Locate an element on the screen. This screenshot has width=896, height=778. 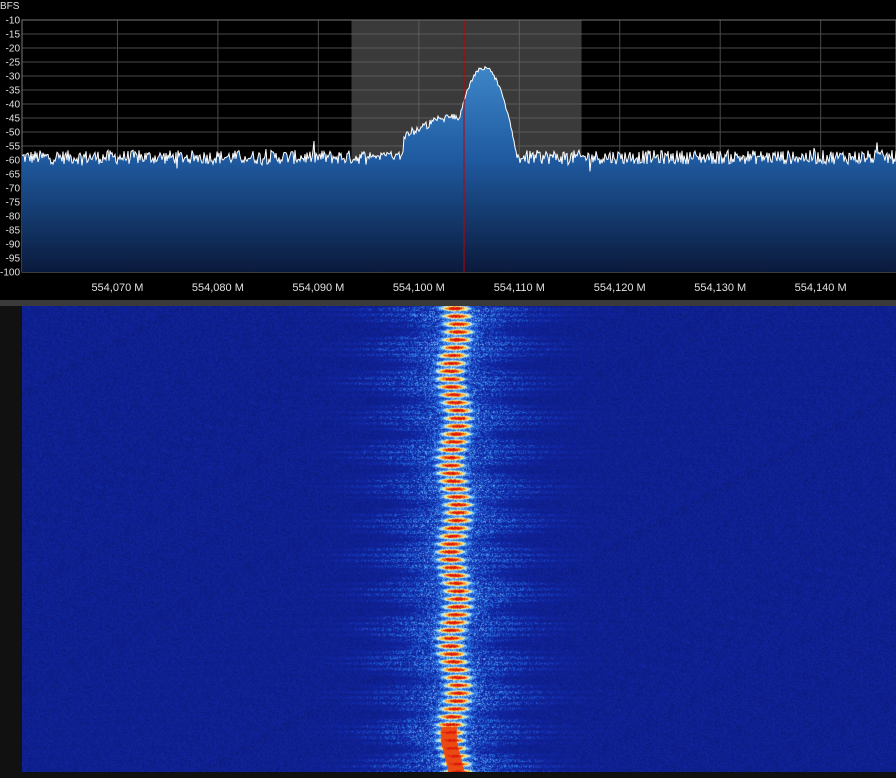
waterfall-bottom-edge is located at coordinates (459, 775).